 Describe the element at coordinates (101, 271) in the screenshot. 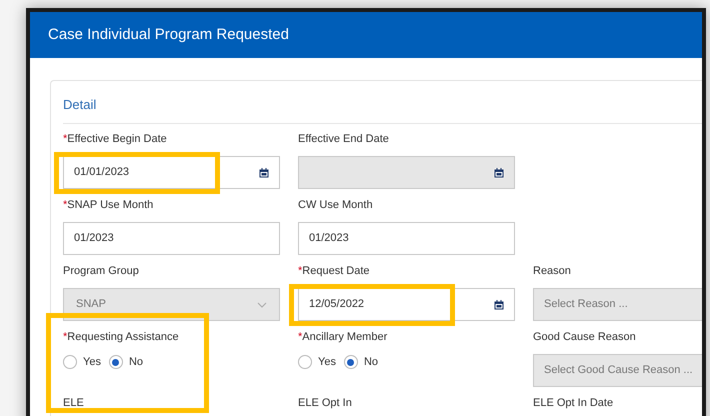

I see `field-label: Program Group` at that location.